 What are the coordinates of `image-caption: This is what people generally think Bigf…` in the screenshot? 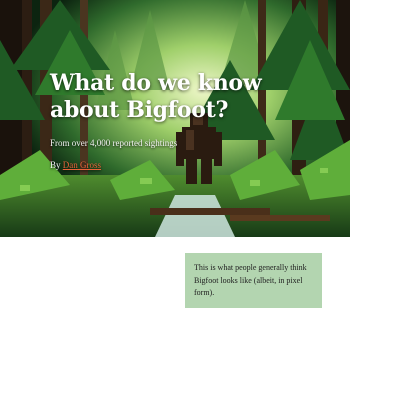 It's located at (253, 280).